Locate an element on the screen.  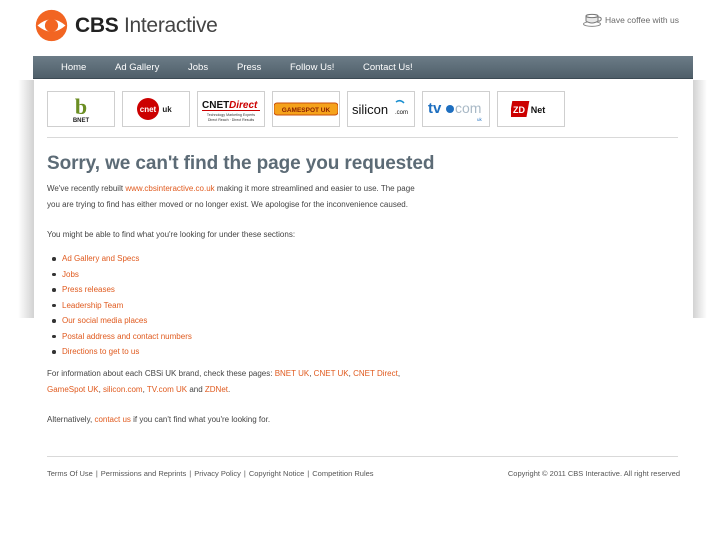
footer-link-privacy: Privacy Policy is located at coordinates (217, 473).